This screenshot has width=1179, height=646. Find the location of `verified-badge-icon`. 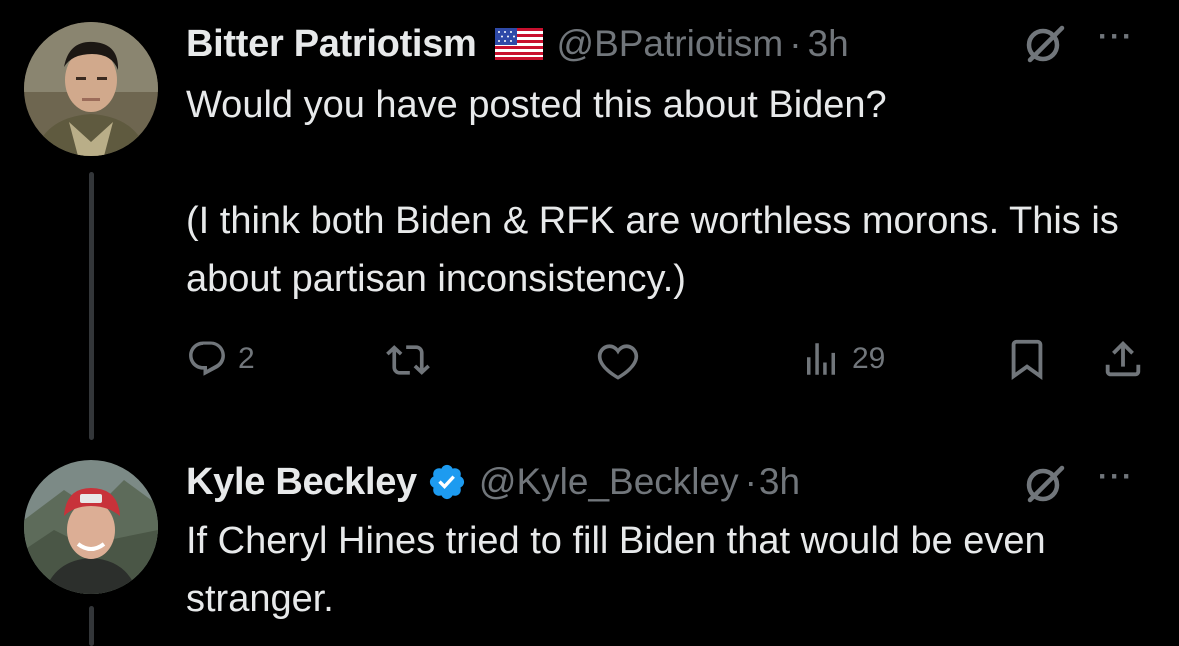

verified-badge-icon is located at coordinates (447, 482).